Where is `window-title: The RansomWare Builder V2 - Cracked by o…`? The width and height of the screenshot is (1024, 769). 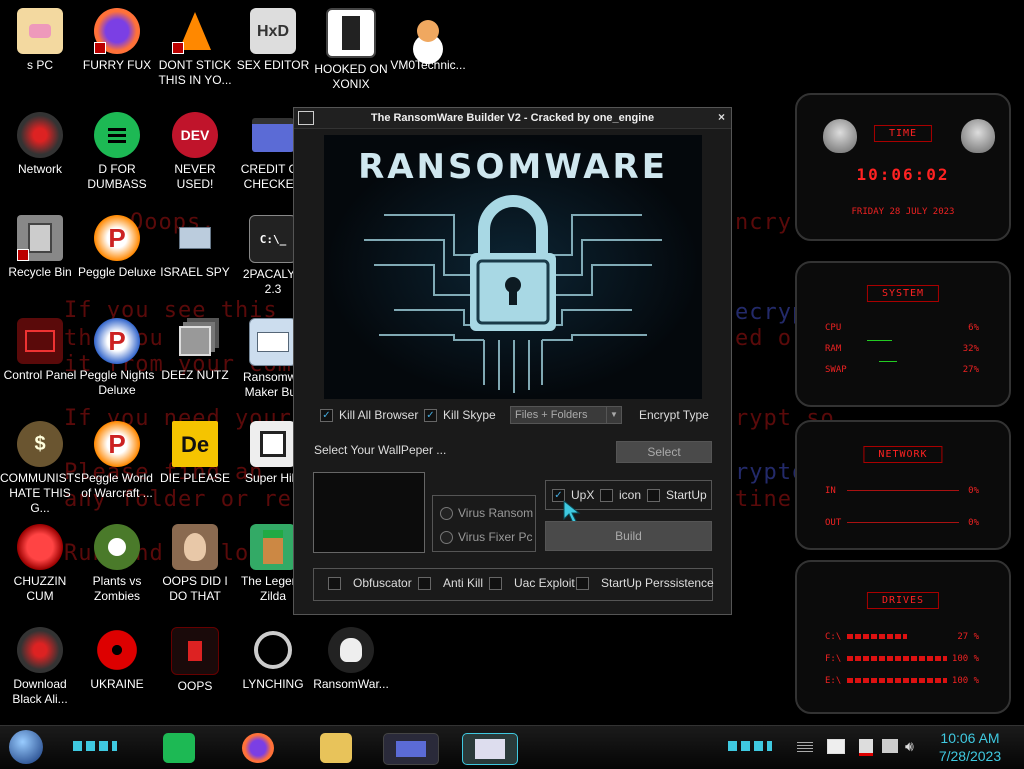
window-title: The RansomWare Builder V2 - Cracked by o… is located at coordinates (512, 118).